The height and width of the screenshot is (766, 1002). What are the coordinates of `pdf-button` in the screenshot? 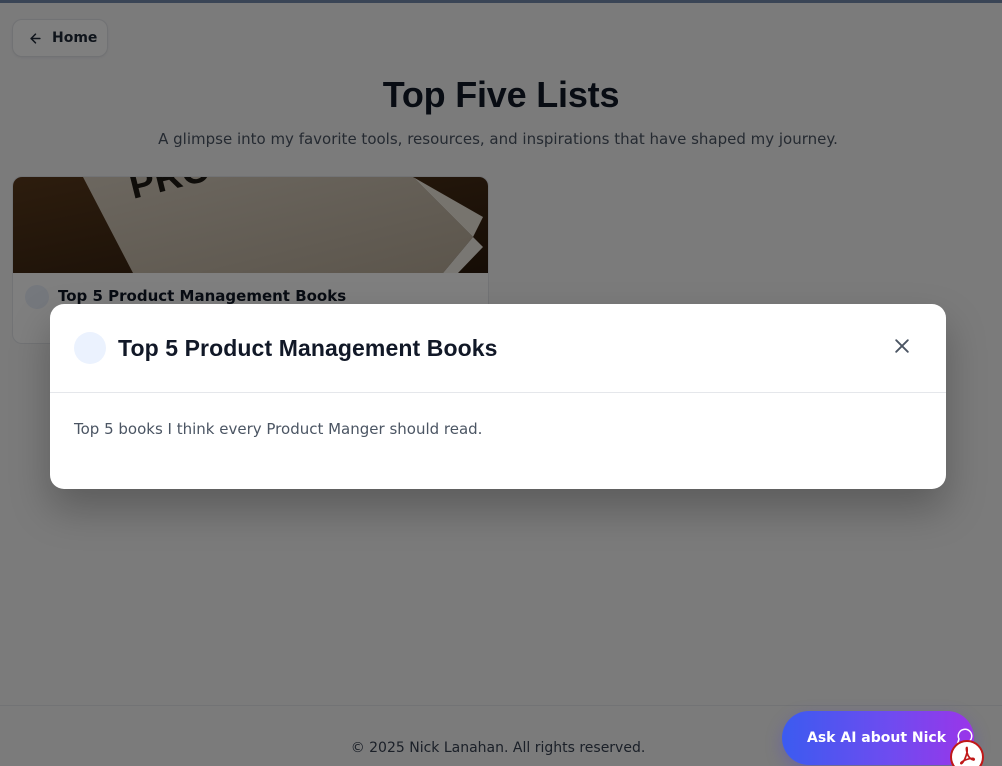 It's located at (967, 753).